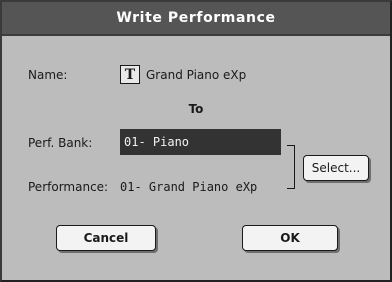  What do you see at coordinates (48, 75) in the screenshot?
I see `name-label: Name:` at bounding box center [48, 75].